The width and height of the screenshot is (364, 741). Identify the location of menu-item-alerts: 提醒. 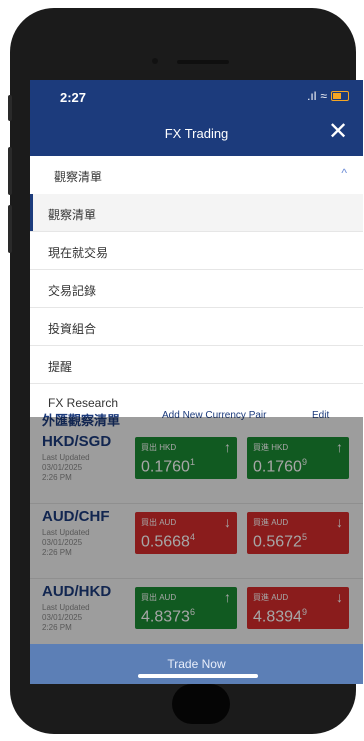
(196, 365).